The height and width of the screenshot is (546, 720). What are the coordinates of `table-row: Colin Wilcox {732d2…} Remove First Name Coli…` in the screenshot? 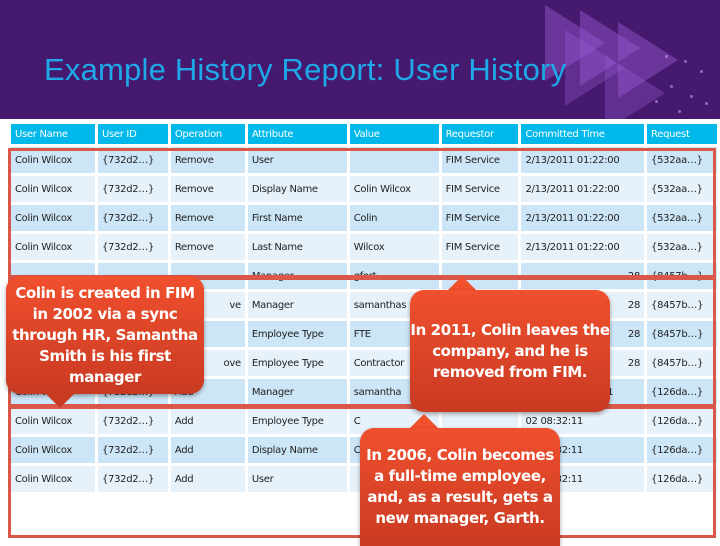 It's located at (364, 218).